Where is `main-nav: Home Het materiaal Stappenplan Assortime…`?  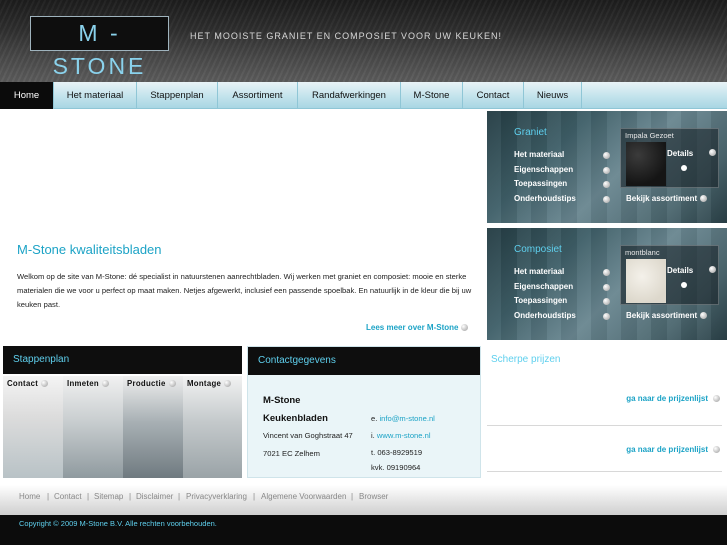
main-nav: Home Het materiaal Stappenplan Assortime… is located at coordinates (363, 95).